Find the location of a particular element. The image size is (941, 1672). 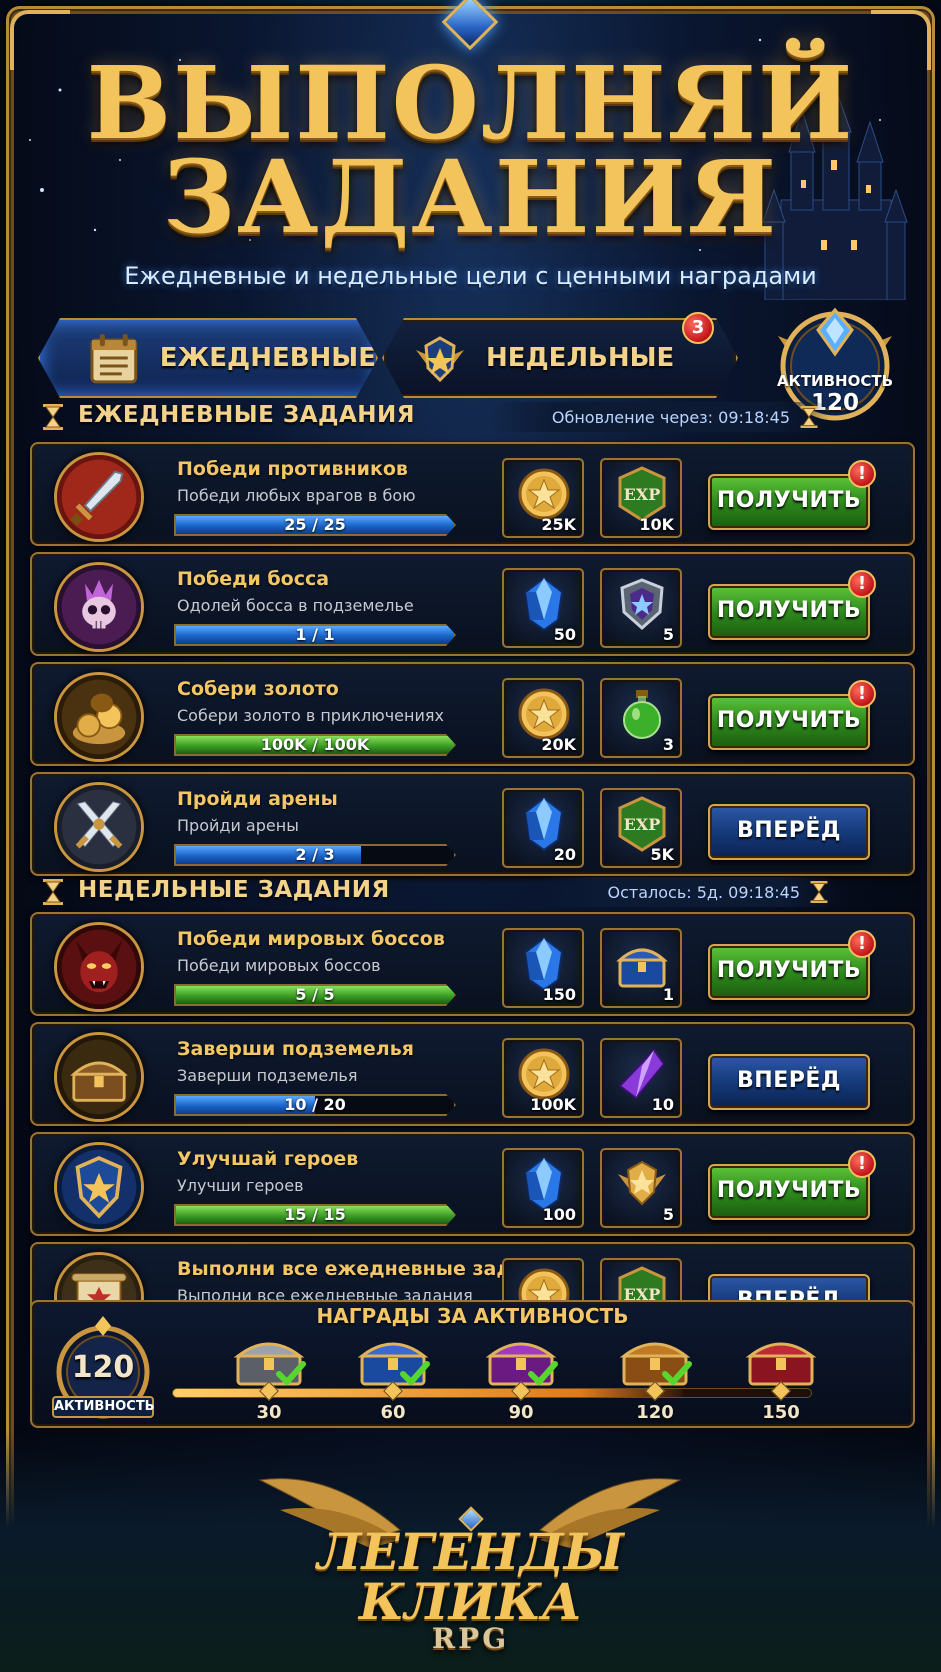

milestone-value: 90 is located at coordinates (521, 1412).